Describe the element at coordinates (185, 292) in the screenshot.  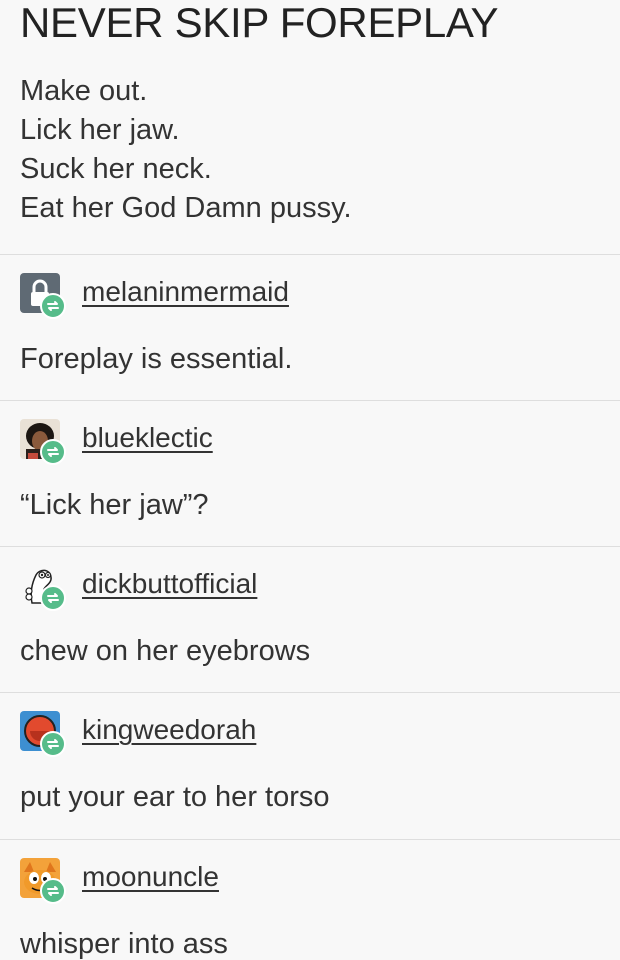
I see `username-link: melaninmermaid` at that location.